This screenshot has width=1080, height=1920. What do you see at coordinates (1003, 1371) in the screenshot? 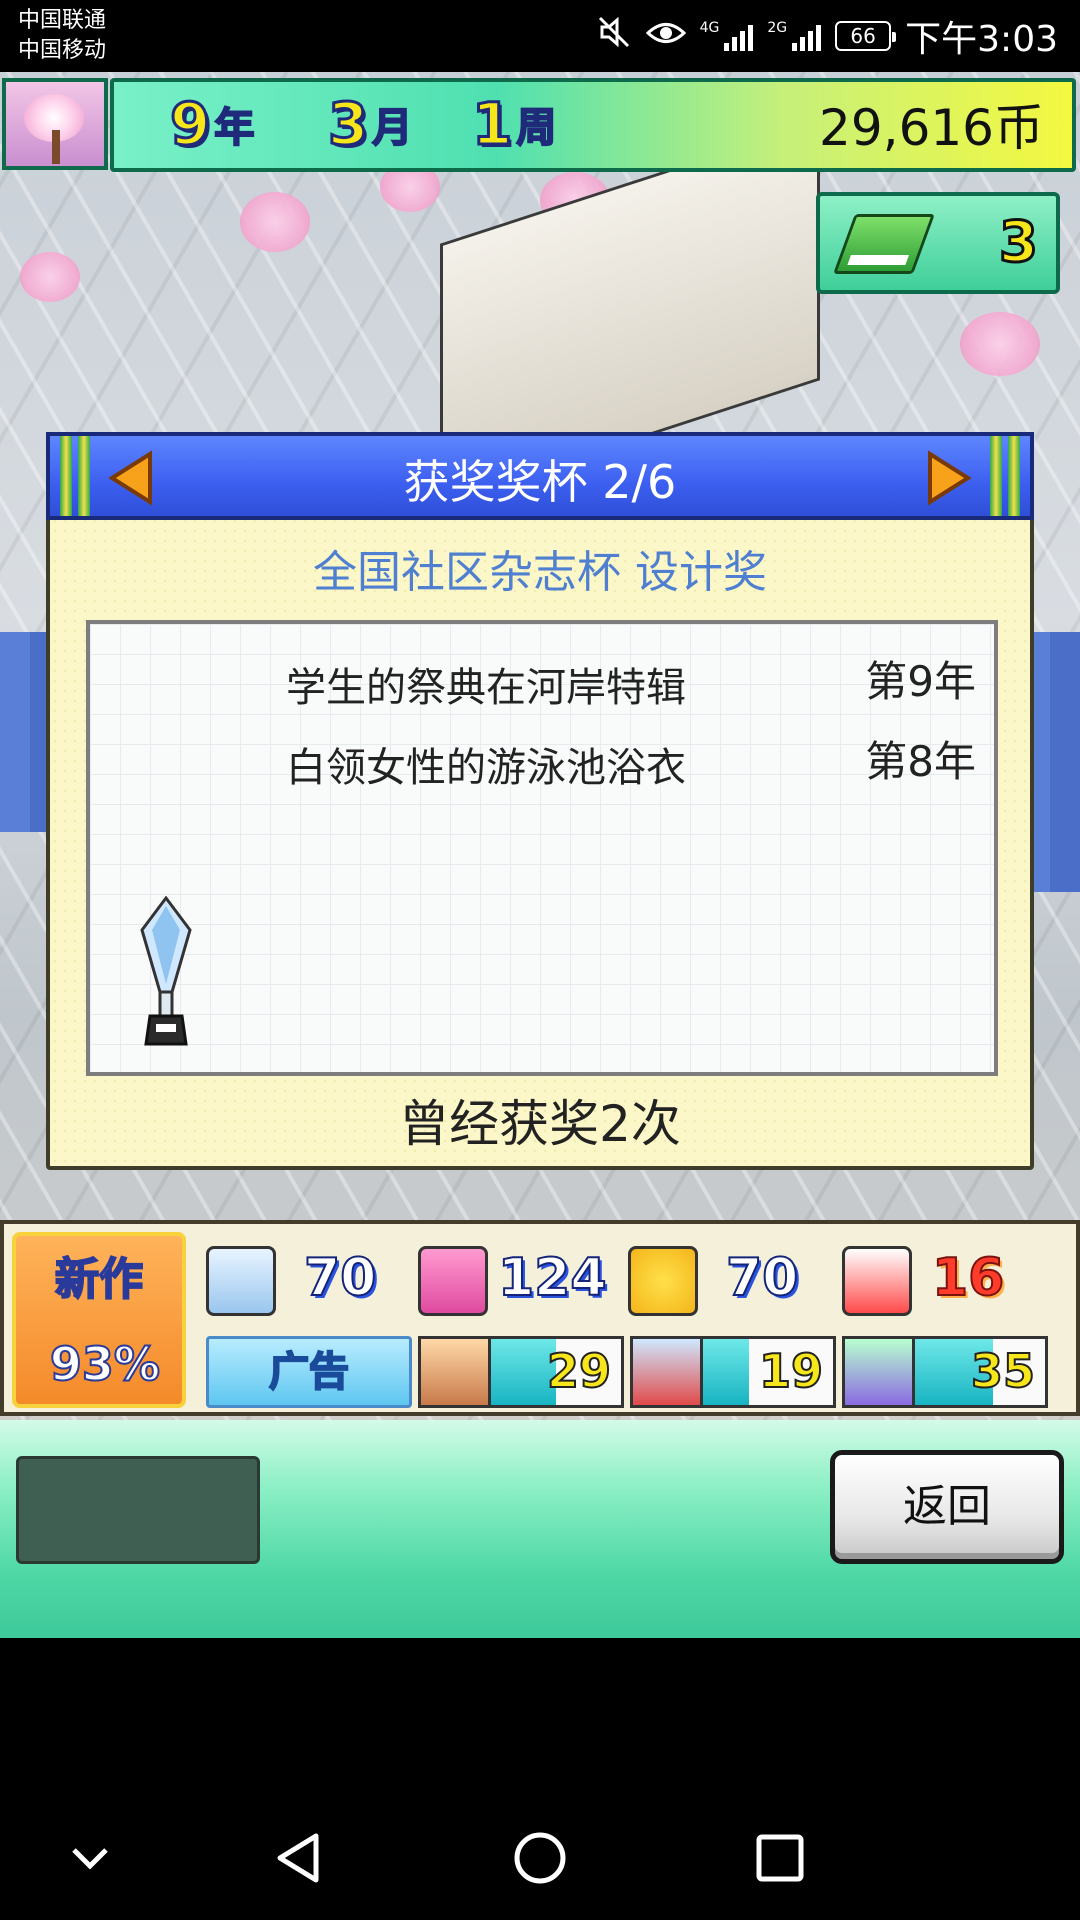
I see `meter-value: 35` at bounding box center [1003, 1371].